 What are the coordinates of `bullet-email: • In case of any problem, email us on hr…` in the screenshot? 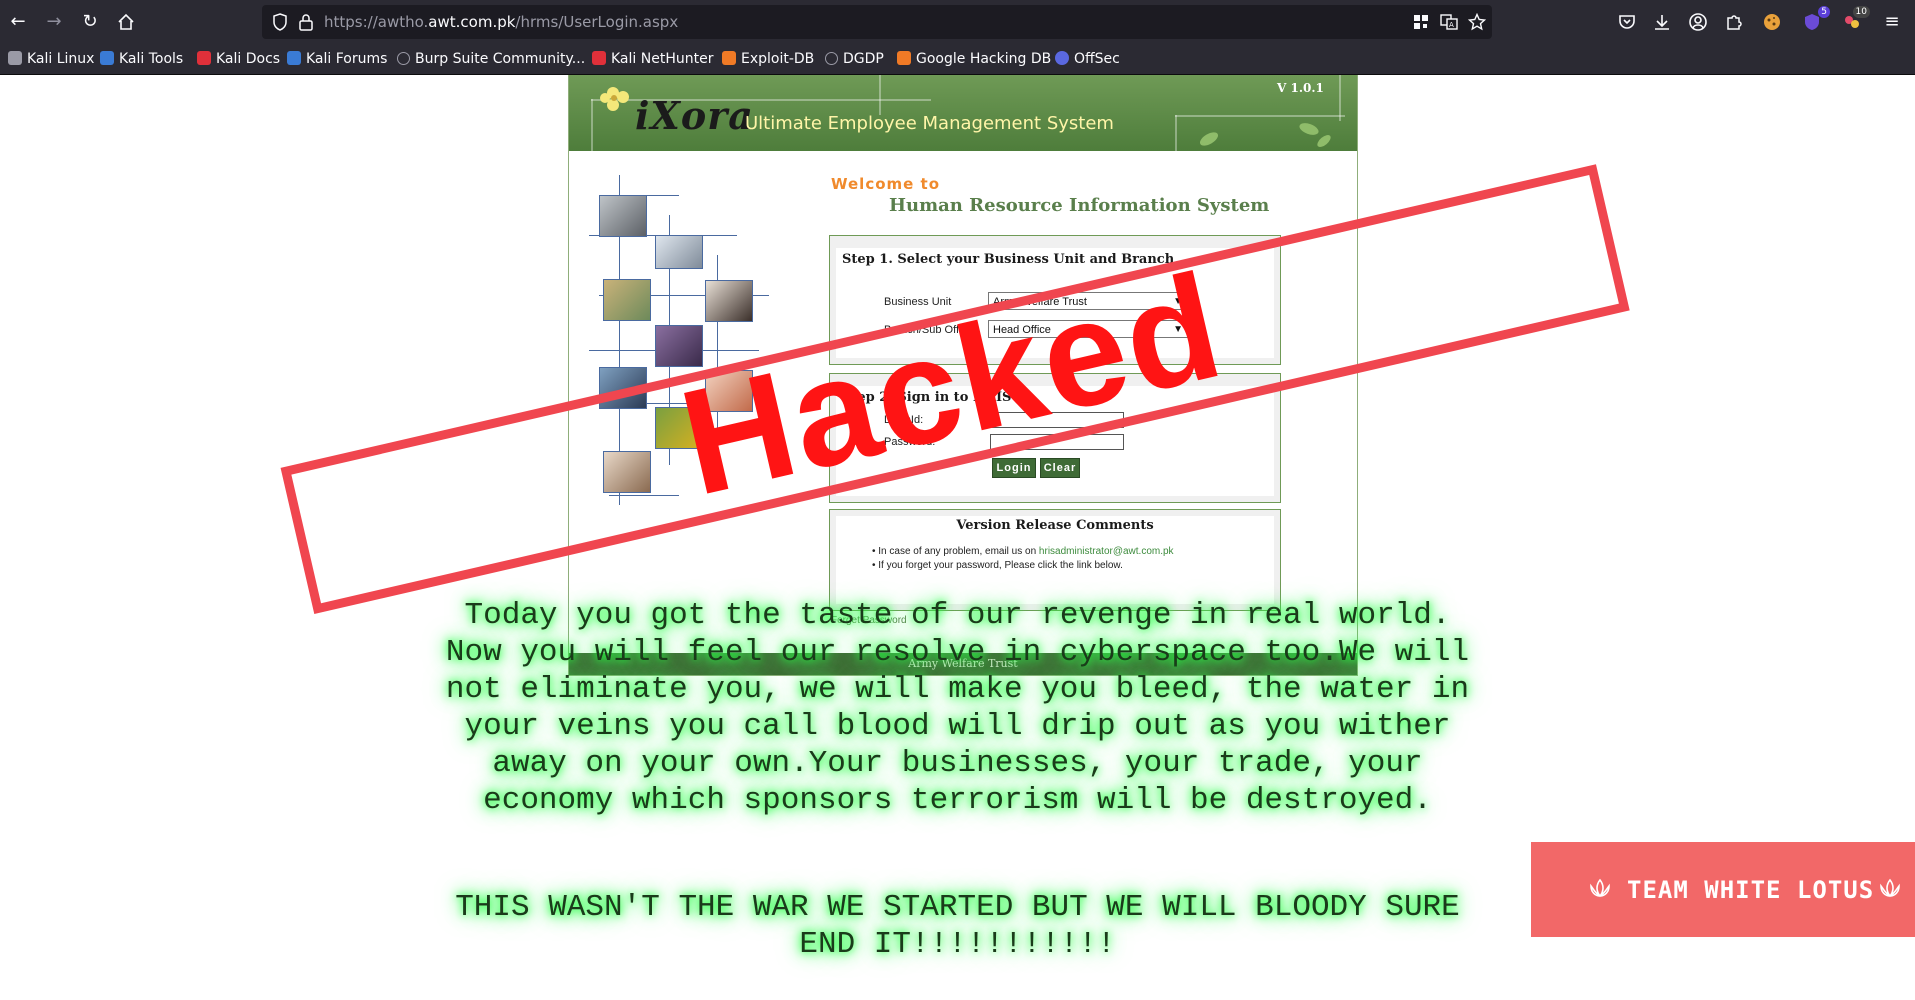 It's located at (1023, 551).